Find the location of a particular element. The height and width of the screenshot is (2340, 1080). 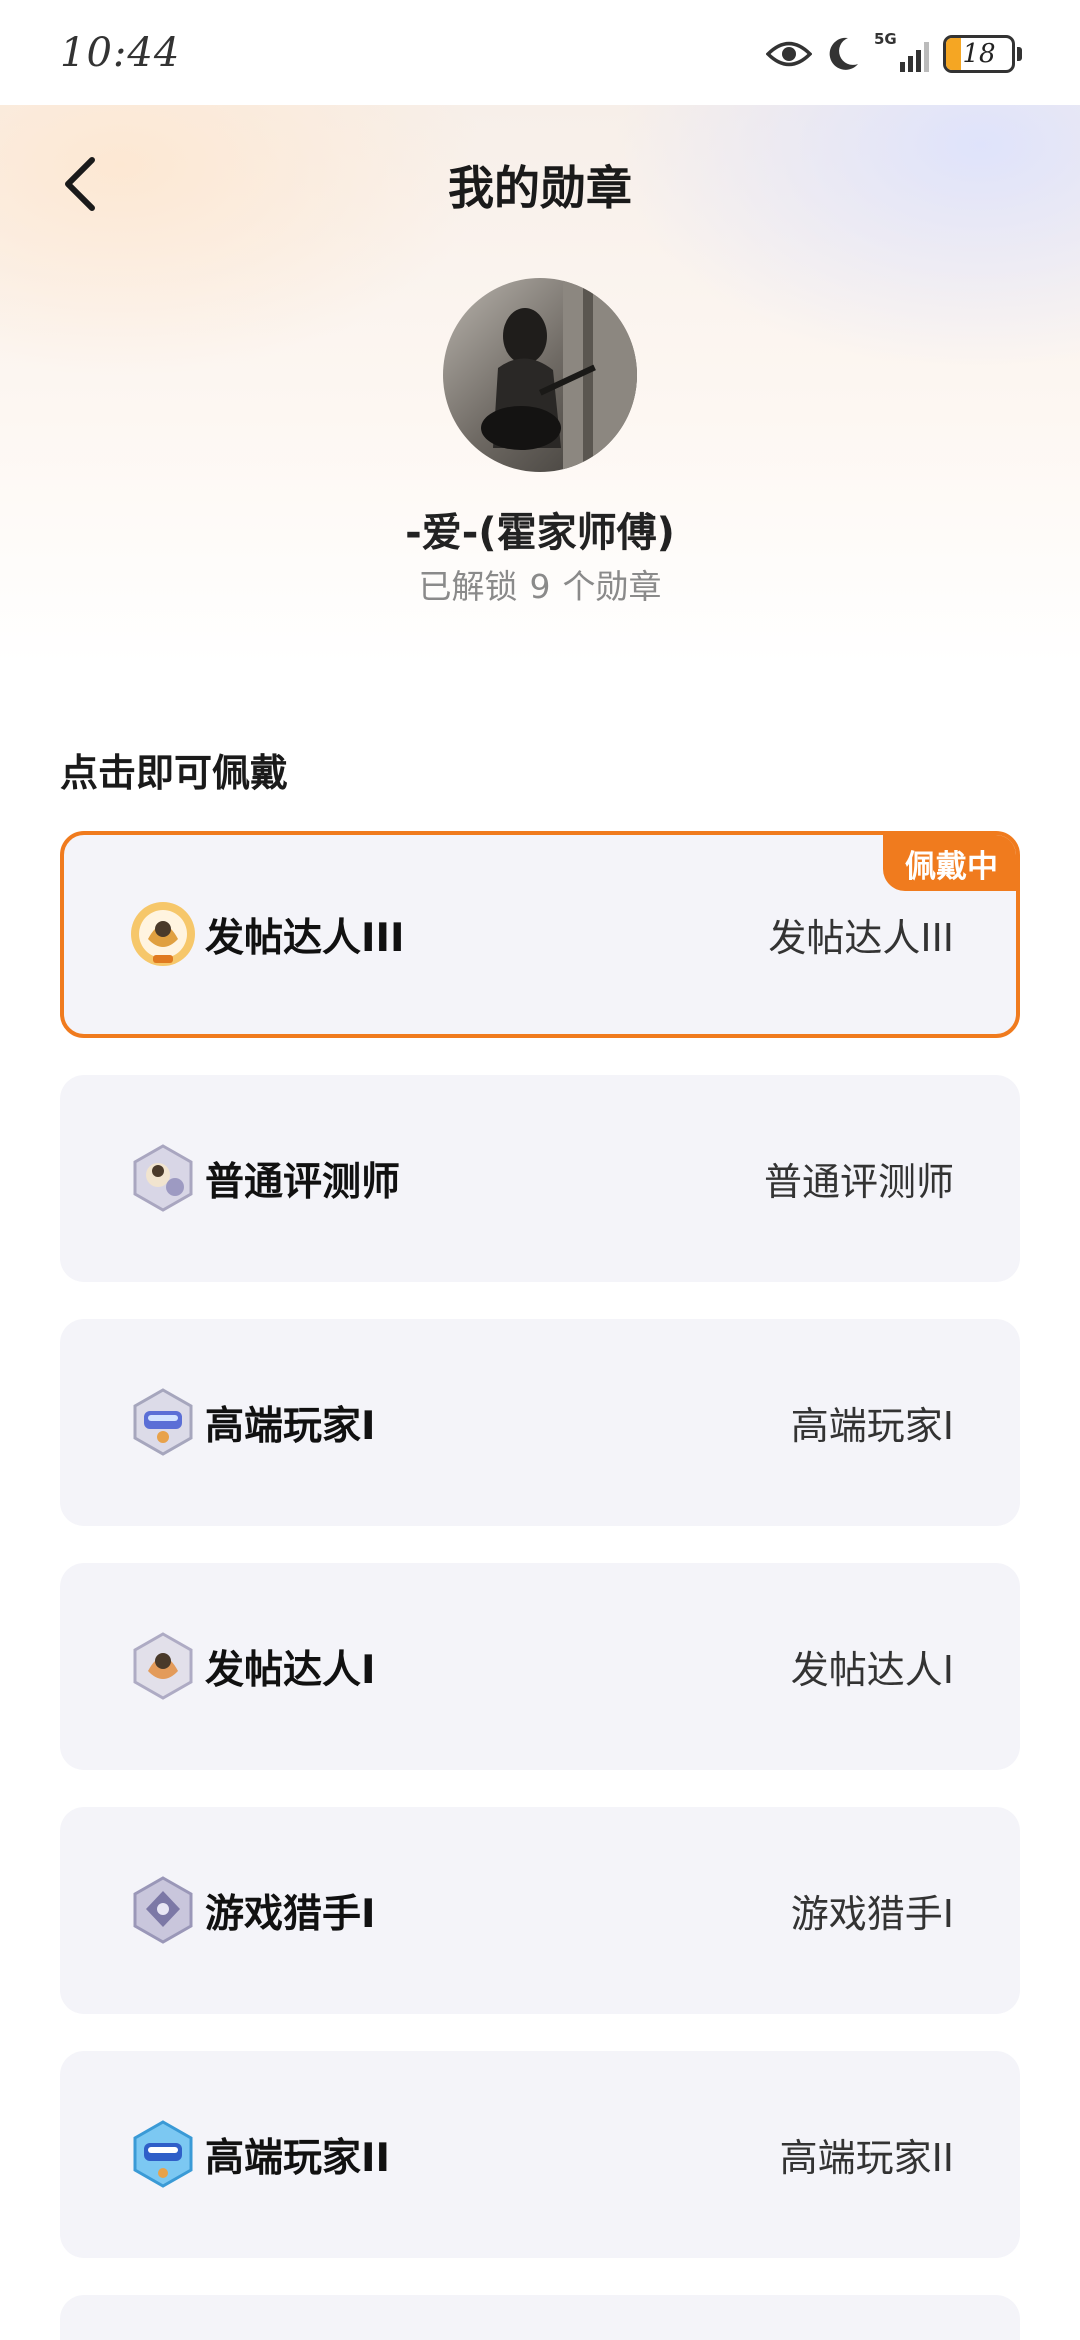

badge-card-pro-player-i: 高端玩家I 高端玩家I is located at coordinates (540, 1422).